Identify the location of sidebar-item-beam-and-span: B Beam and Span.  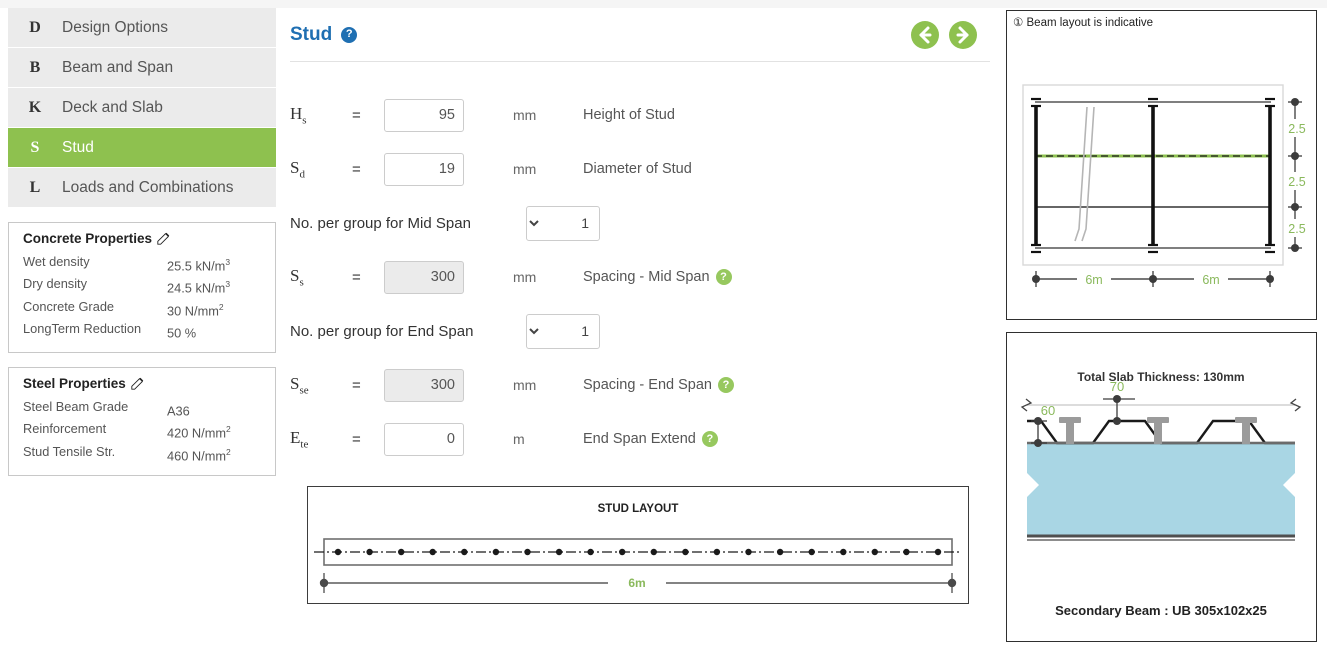
(142, 68).